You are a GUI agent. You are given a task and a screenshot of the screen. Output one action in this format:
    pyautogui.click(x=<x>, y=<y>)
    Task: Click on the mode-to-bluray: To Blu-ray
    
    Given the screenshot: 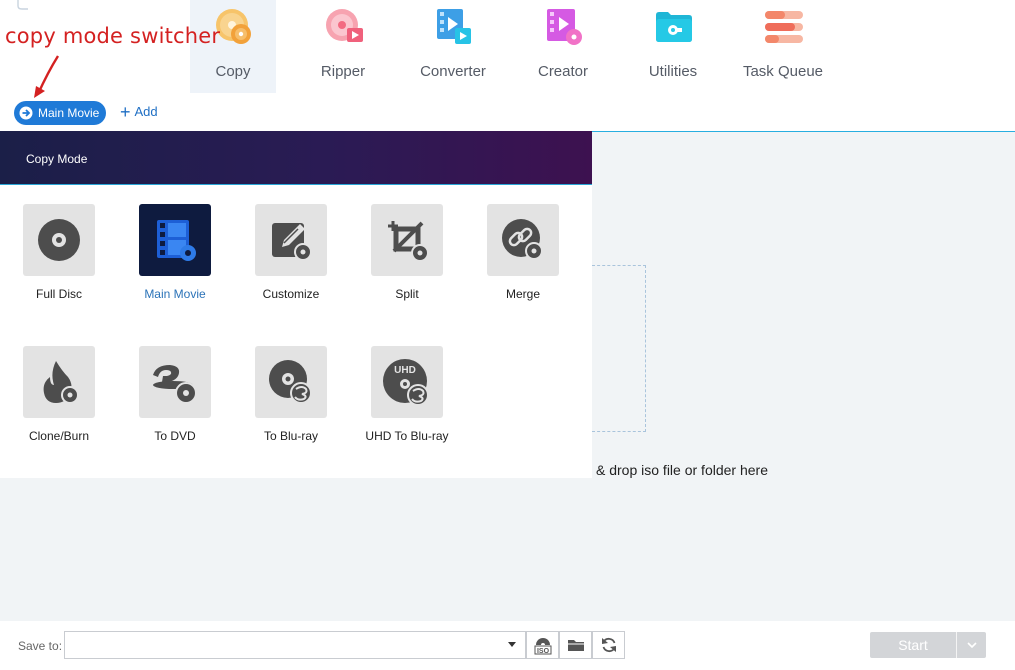 What is the action you would take?
    pyautogui.click(x=291, y=401)
    